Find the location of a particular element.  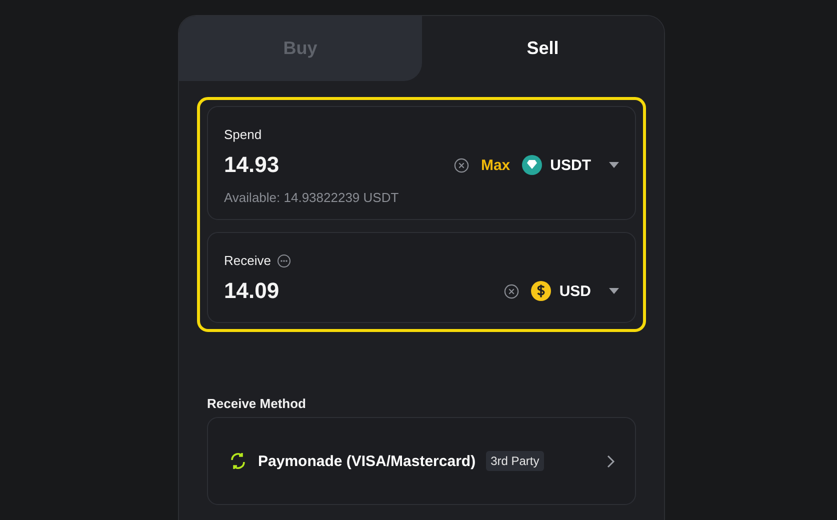

method-selector: Paymonade (VISA/Mastercard) 3rd Party is located at coordinates (421, 461).